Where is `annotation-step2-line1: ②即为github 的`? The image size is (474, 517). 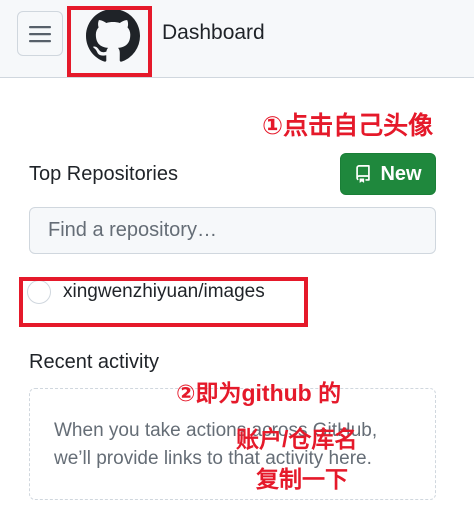
annotation-step2-line1: ②即为github 的 is located at coordinates (259, 393).